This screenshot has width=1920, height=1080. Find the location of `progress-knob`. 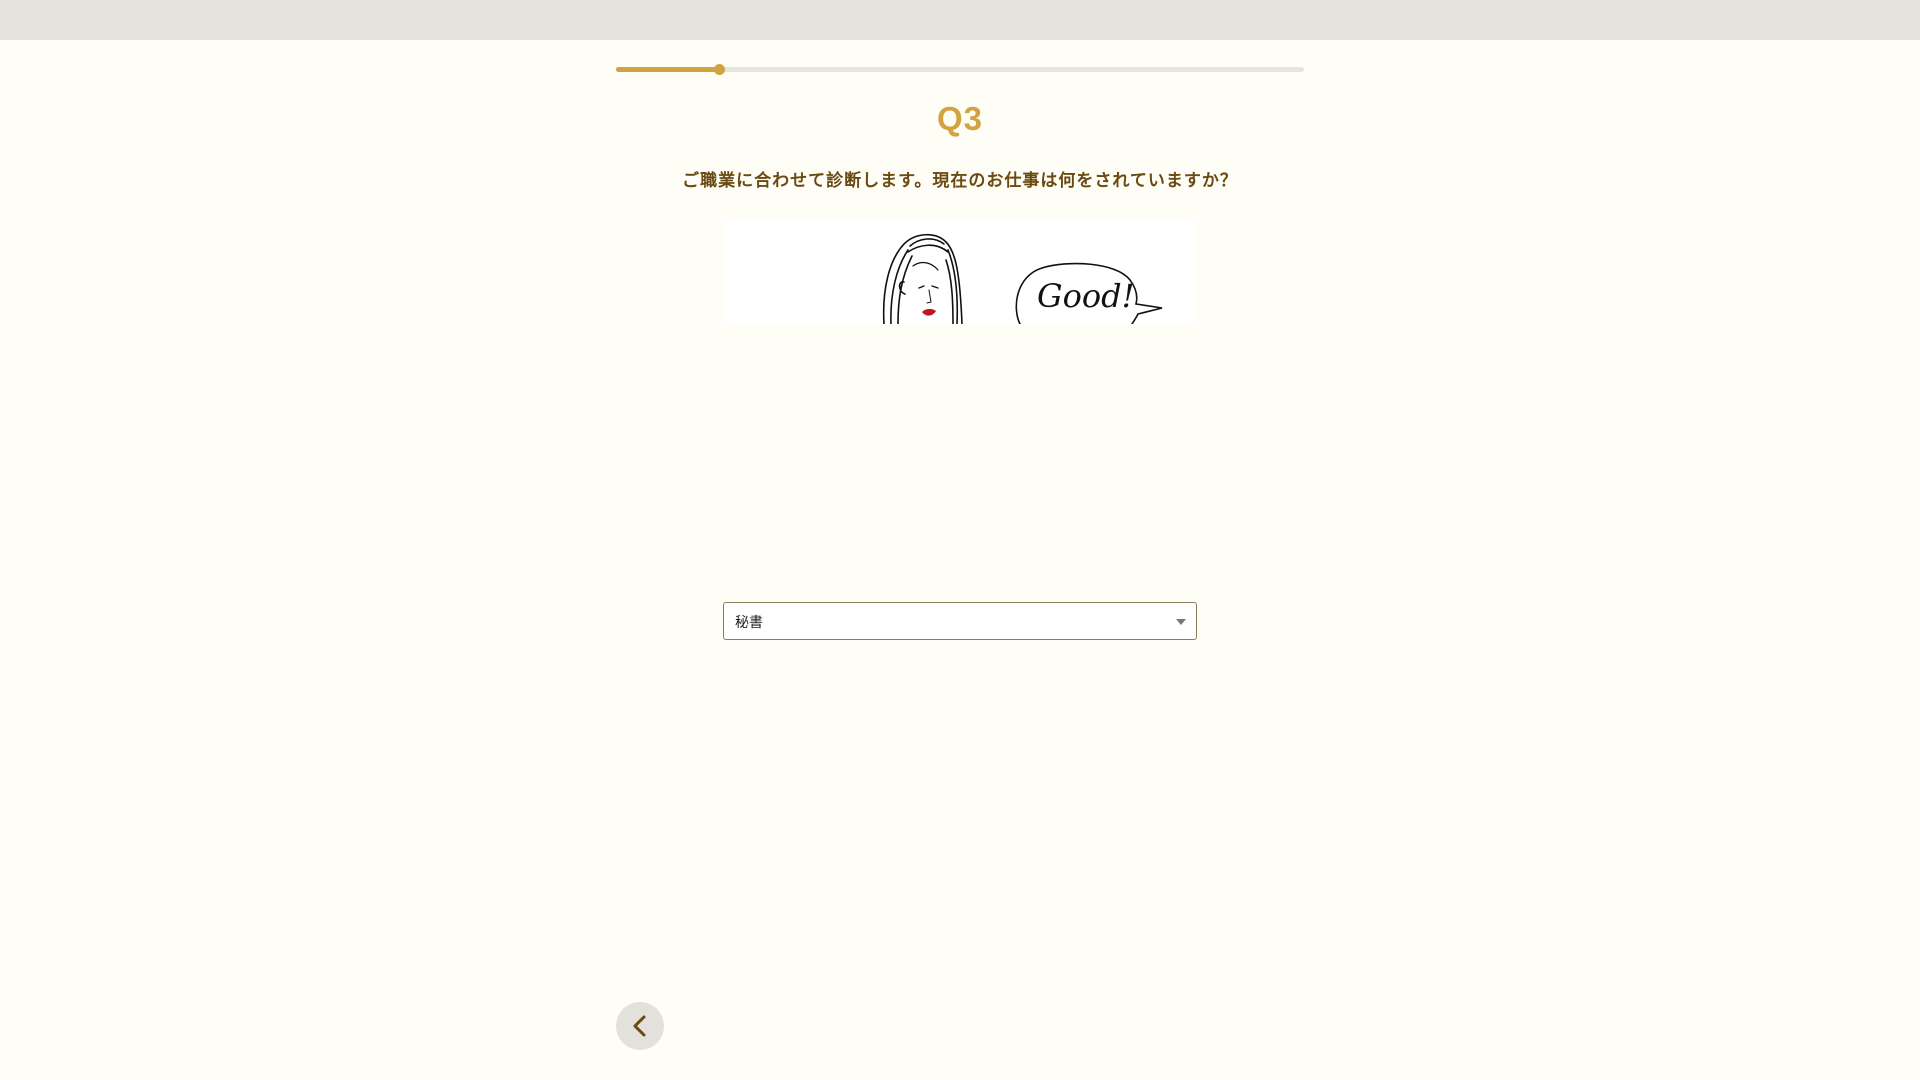

progress-knob is located at coordinates (720, 69).